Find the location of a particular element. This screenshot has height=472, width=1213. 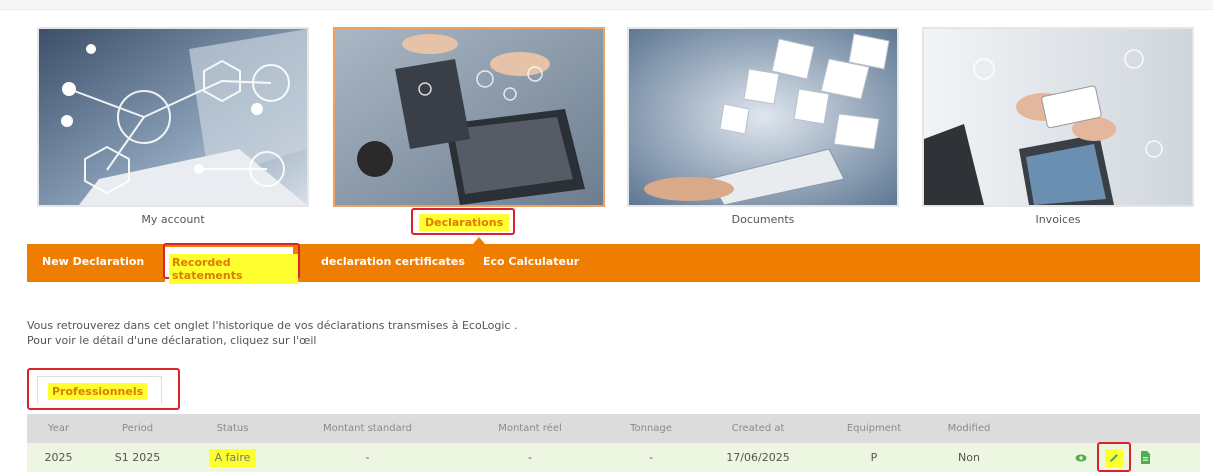

cell-status: A faire is located at coordinates (232, 457).